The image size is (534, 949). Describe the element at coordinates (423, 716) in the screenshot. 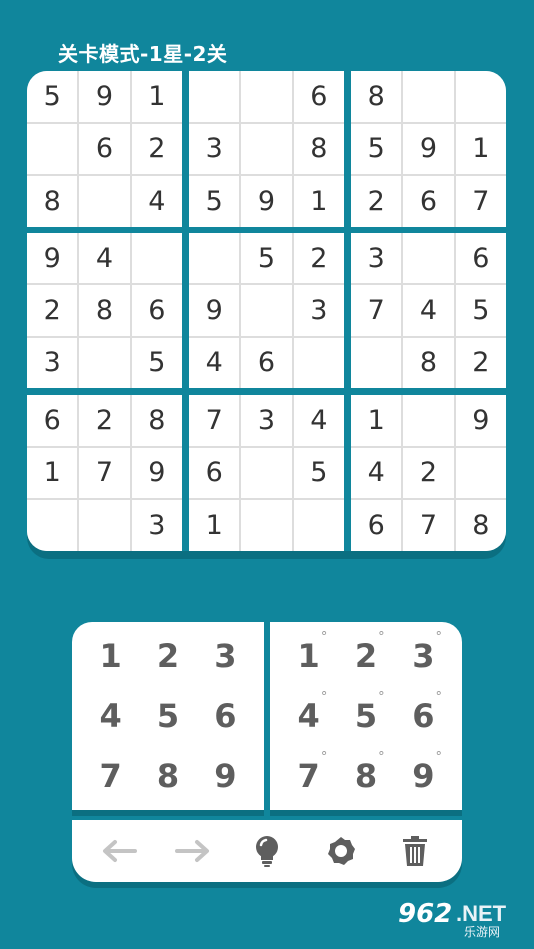

I see `note-key: 6 °` at that location.